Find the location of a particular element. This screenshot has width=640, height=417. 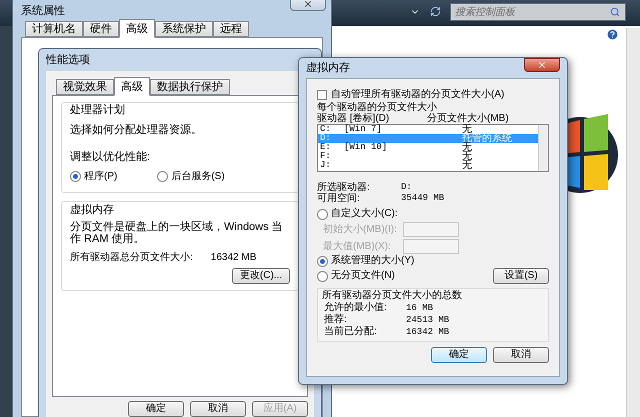

checkbox-label: 自动管理所有驱动器的分页文件大小(A) is located at coordinates (417, 94).